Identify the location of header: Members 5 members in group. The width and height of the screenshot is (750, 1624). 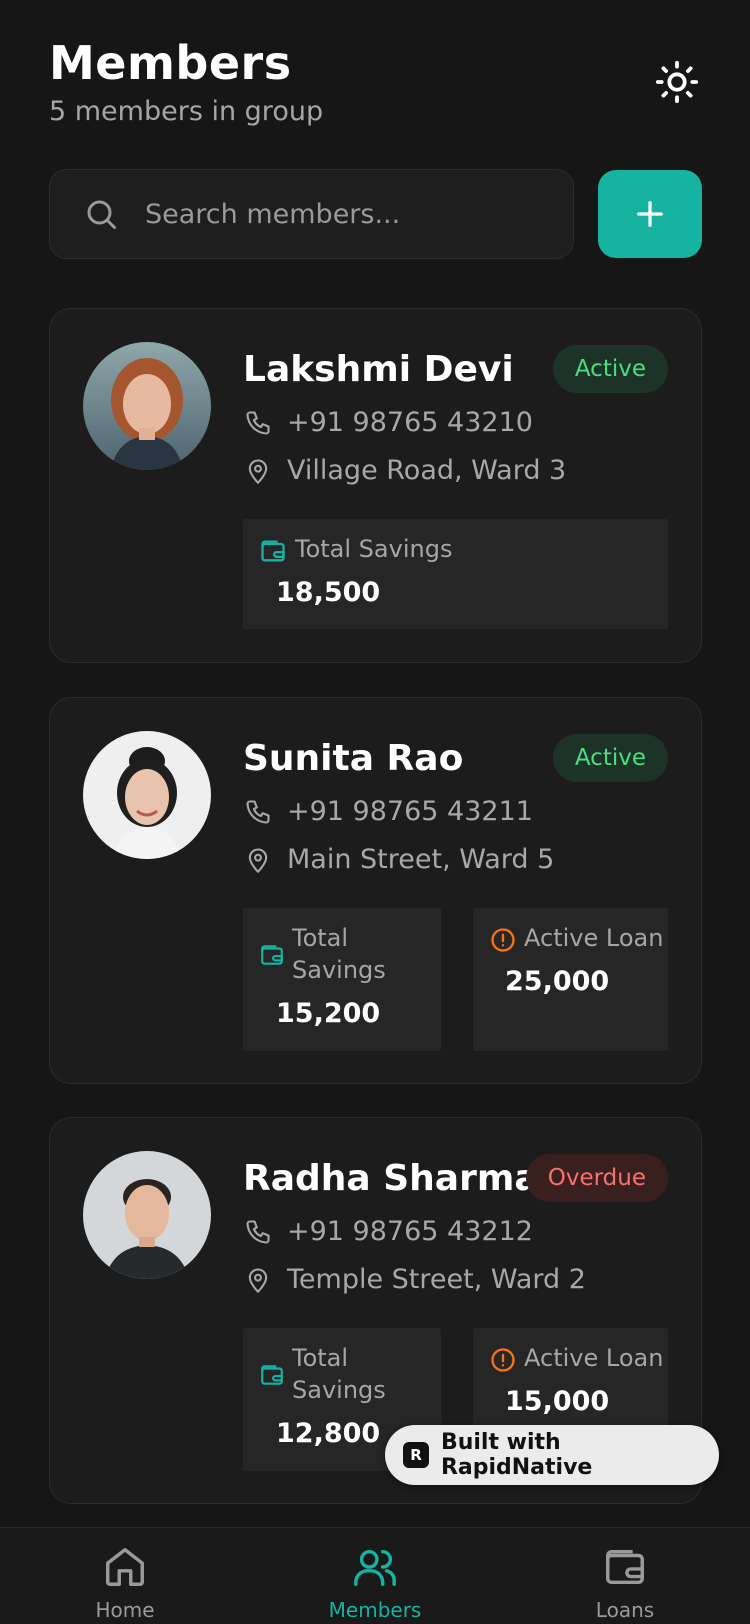
(375, 86).